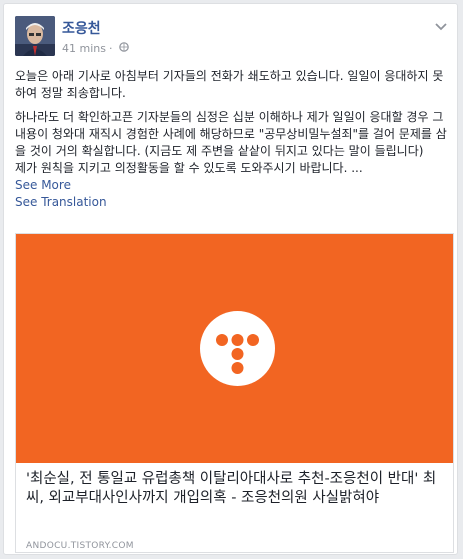  I want to click on link-preview-domain: ANDOCU.TISTORY.COM, so click(80, 546).